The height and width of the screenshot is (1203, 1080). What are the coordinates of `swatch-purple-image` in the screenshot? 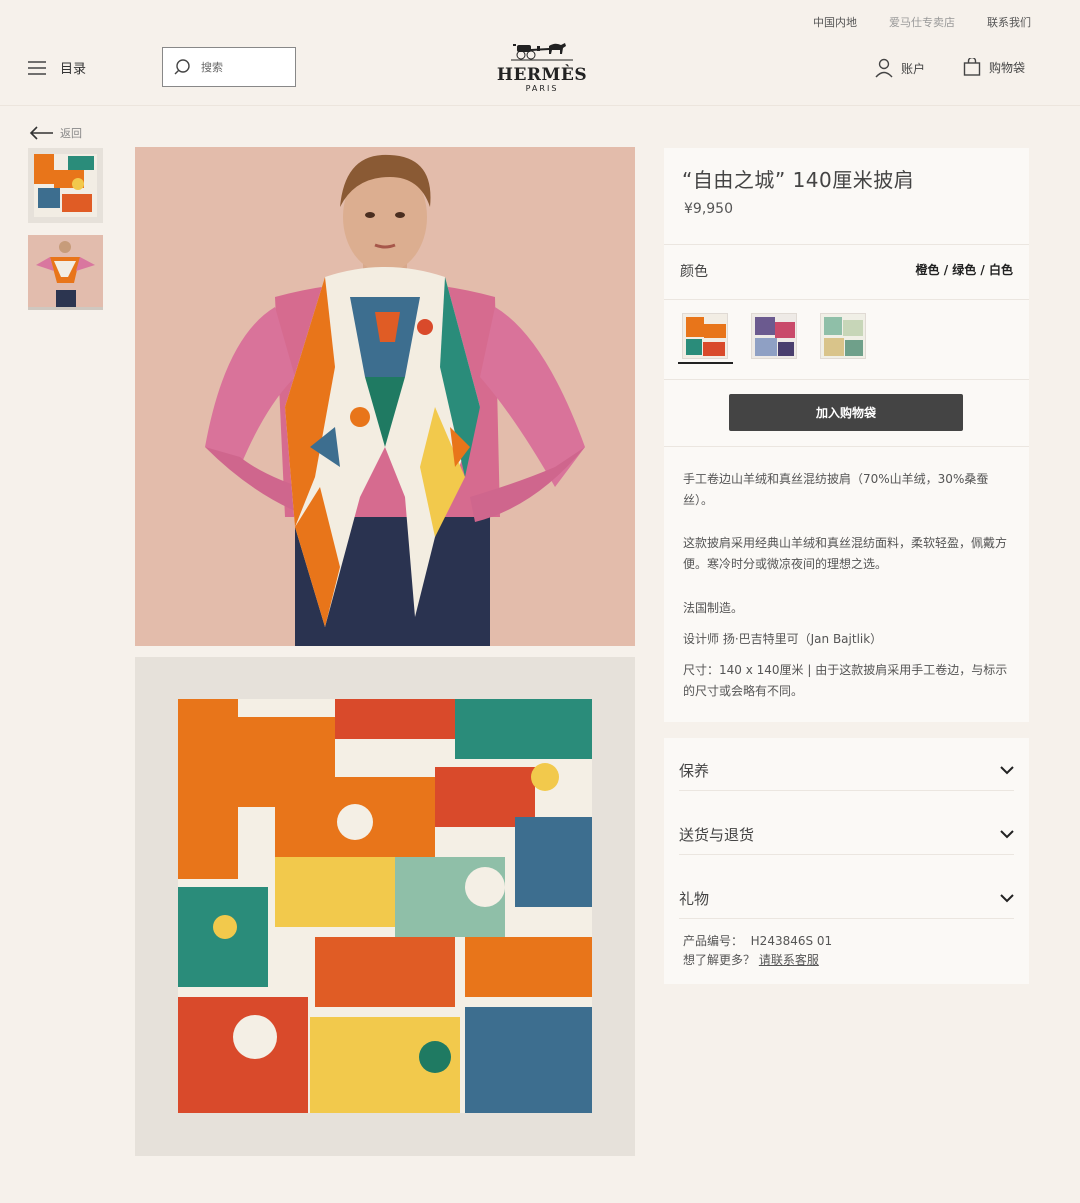 It's located at (774, 336).